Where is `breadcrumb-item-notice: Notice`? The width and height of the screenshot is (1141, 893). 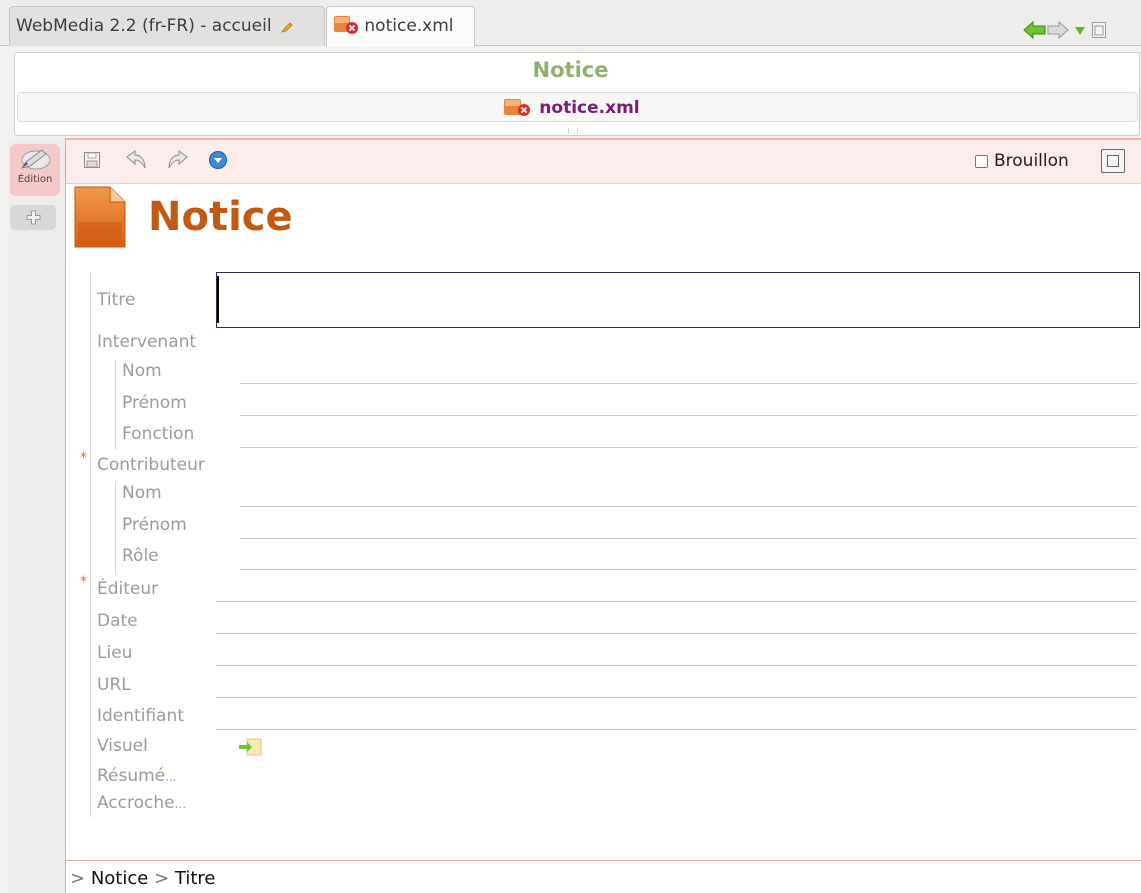 breadcrumb-item-notice: Notice is located at coordinates (120, 878).